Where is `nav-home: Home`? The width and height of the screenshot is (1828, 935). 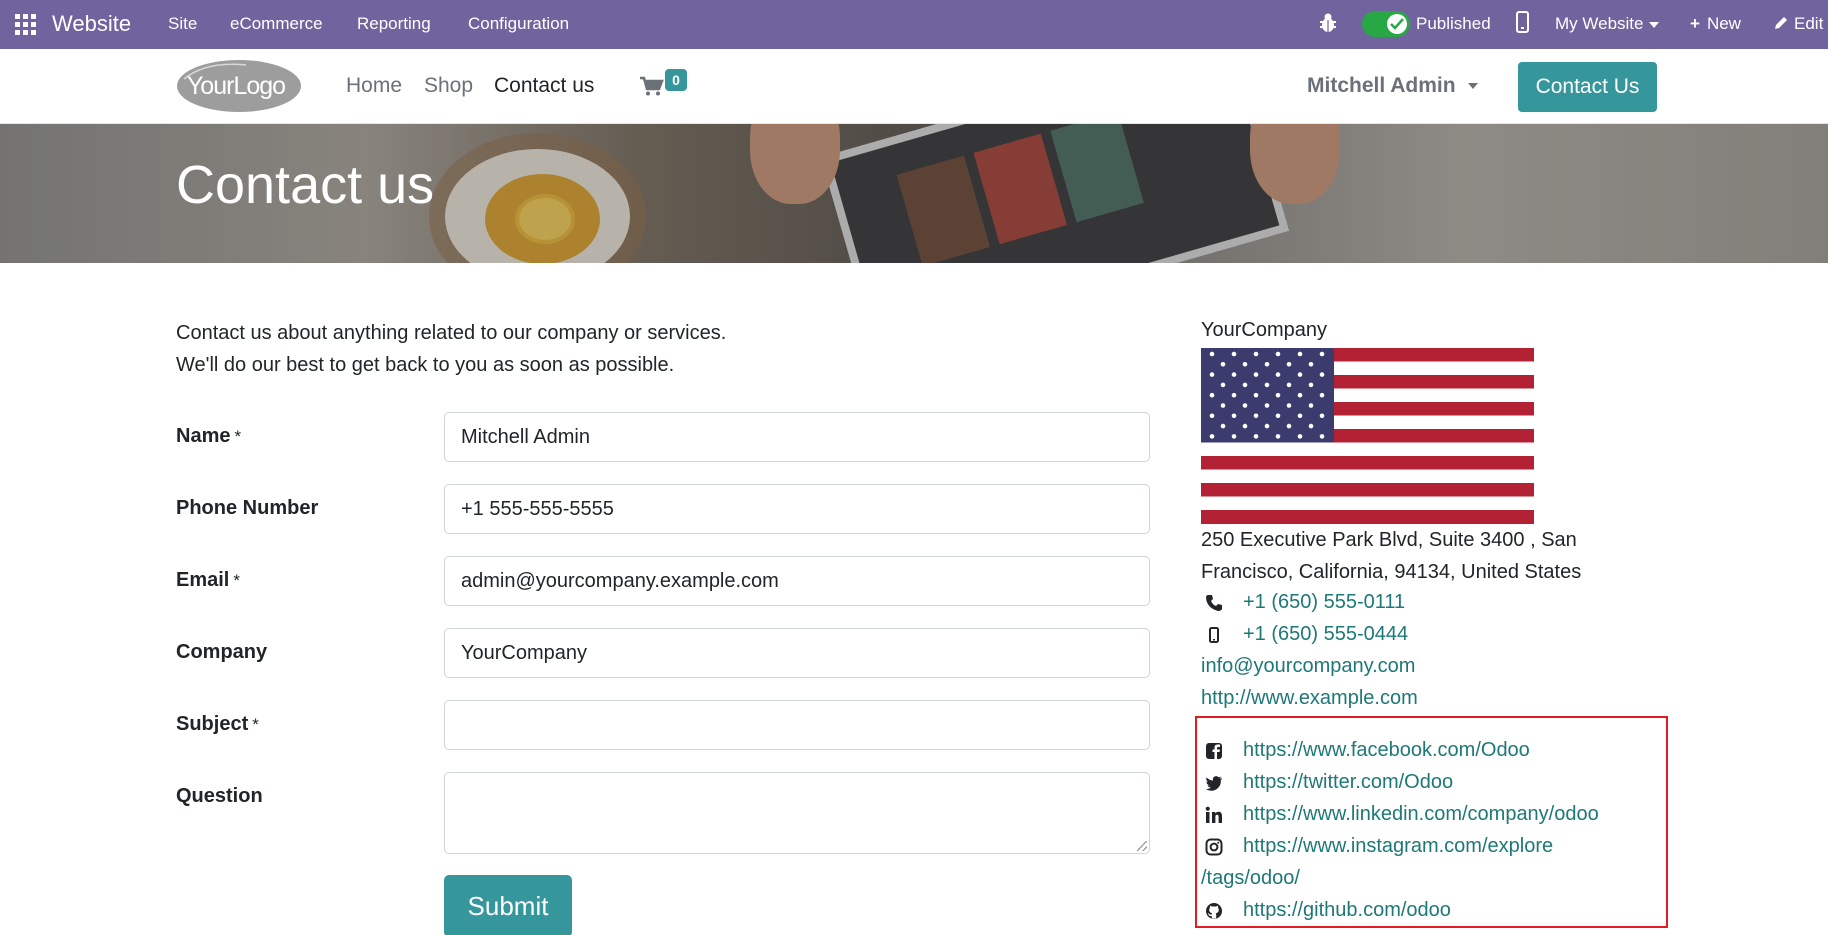
nav-home: Home is located at coordinates (374, 86).